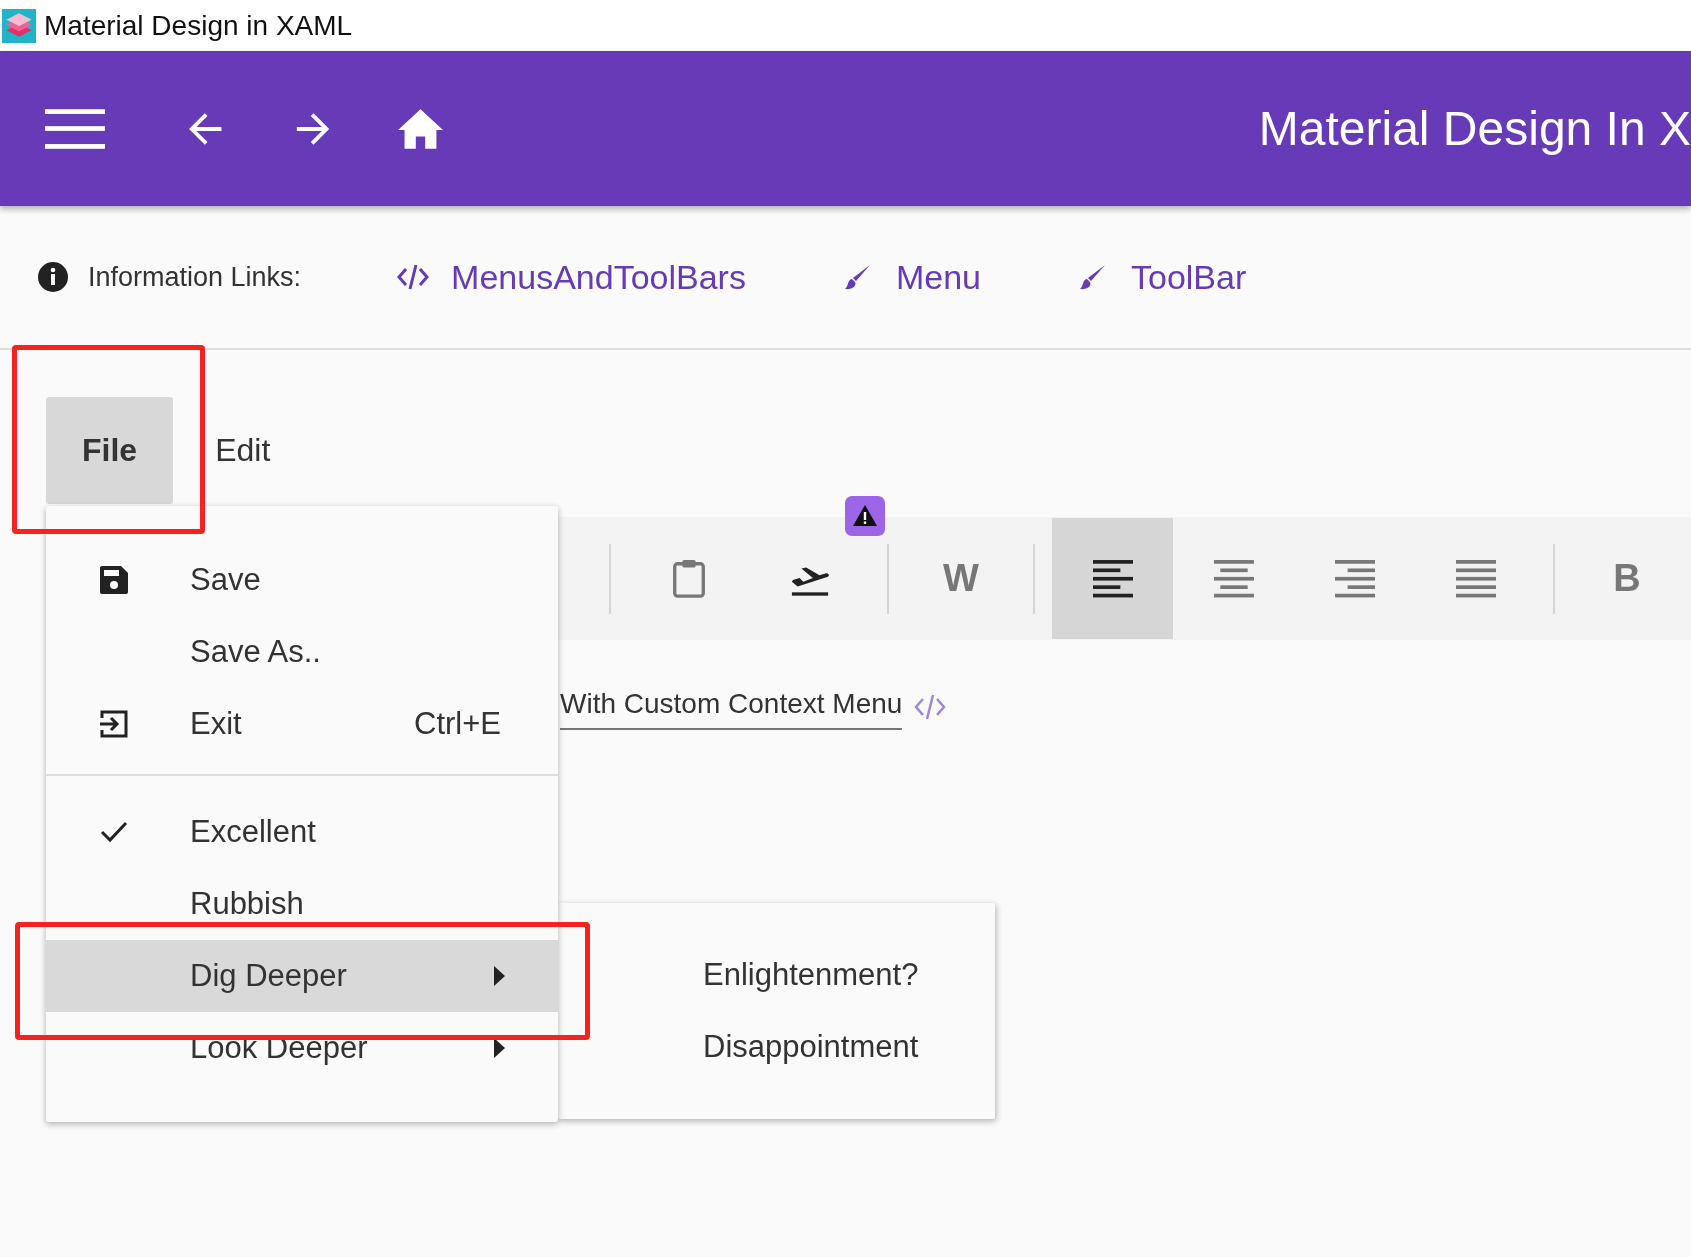  What do you see at coordinates (195, 277) in the screenshot?
I see `info-label: Information Links:` at bounding box center [195, 277].